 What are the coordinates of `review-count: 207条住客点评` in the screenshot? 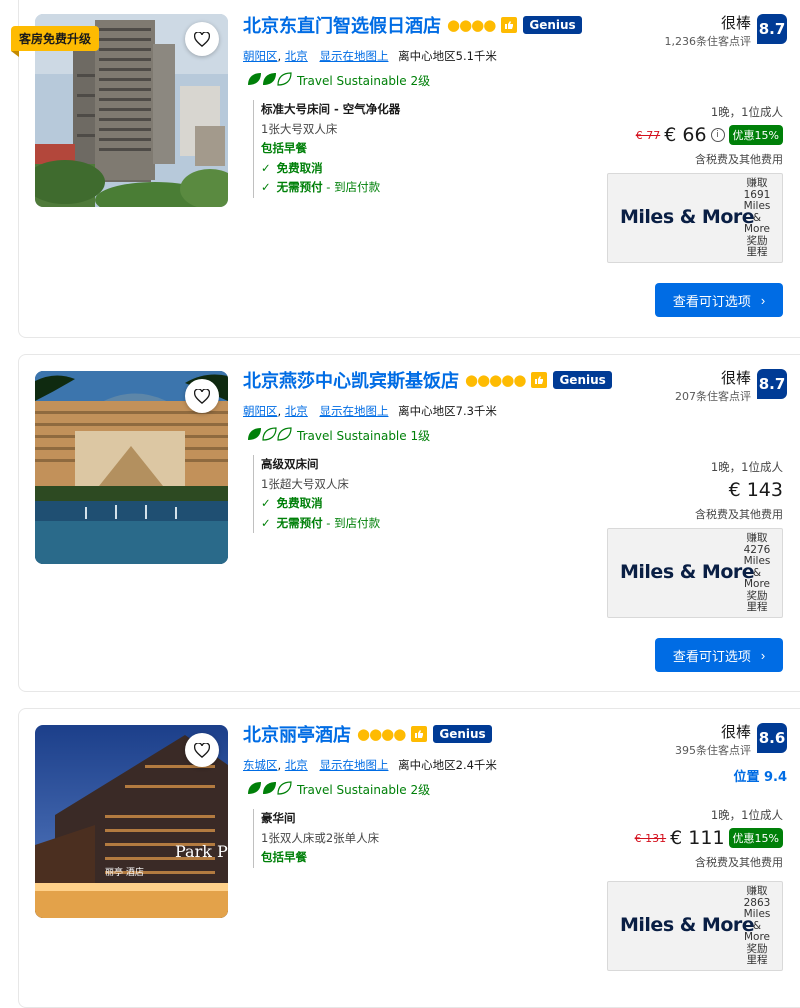 It's located at (713, 396).